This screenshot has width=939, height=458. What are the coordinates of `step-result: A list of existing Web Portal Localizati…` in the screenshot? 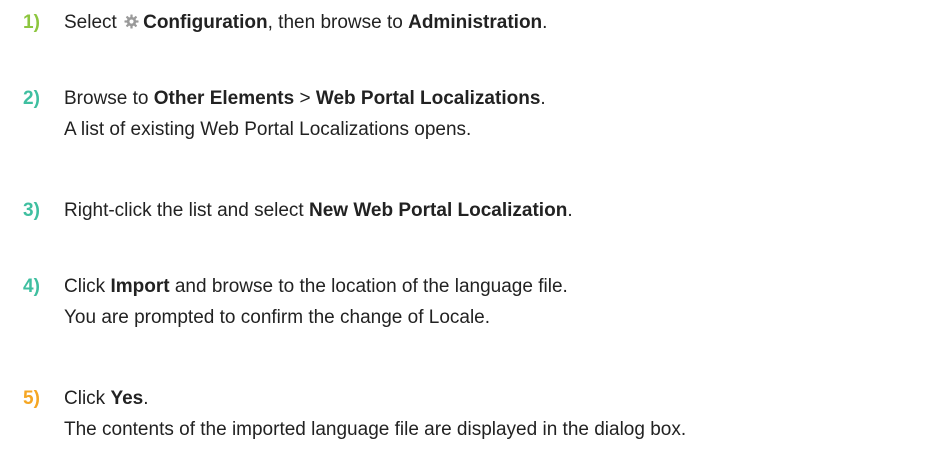 It's located at (268, 129).